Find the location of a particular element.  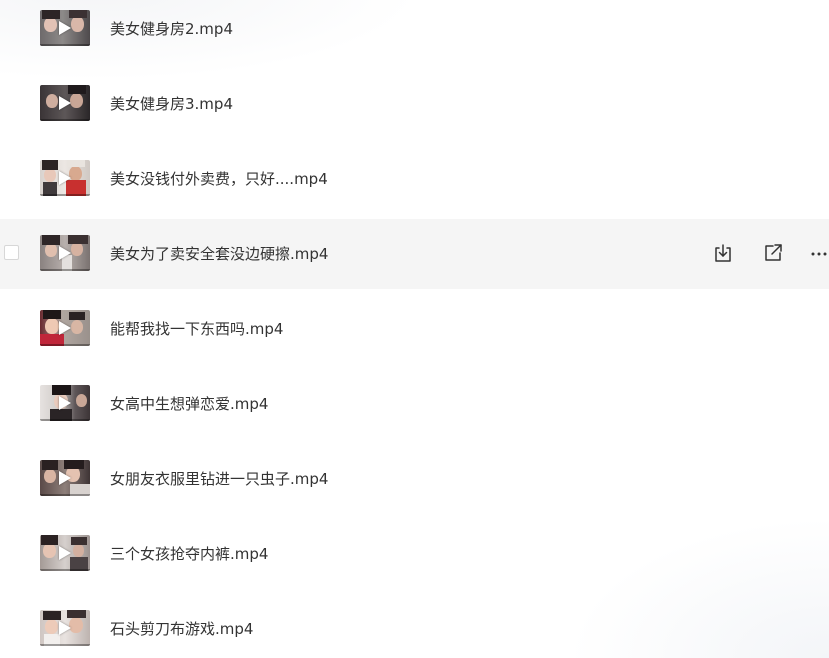

file-row: 石头剪刀布游戏.mp4 is located at coordinates (414, 626).